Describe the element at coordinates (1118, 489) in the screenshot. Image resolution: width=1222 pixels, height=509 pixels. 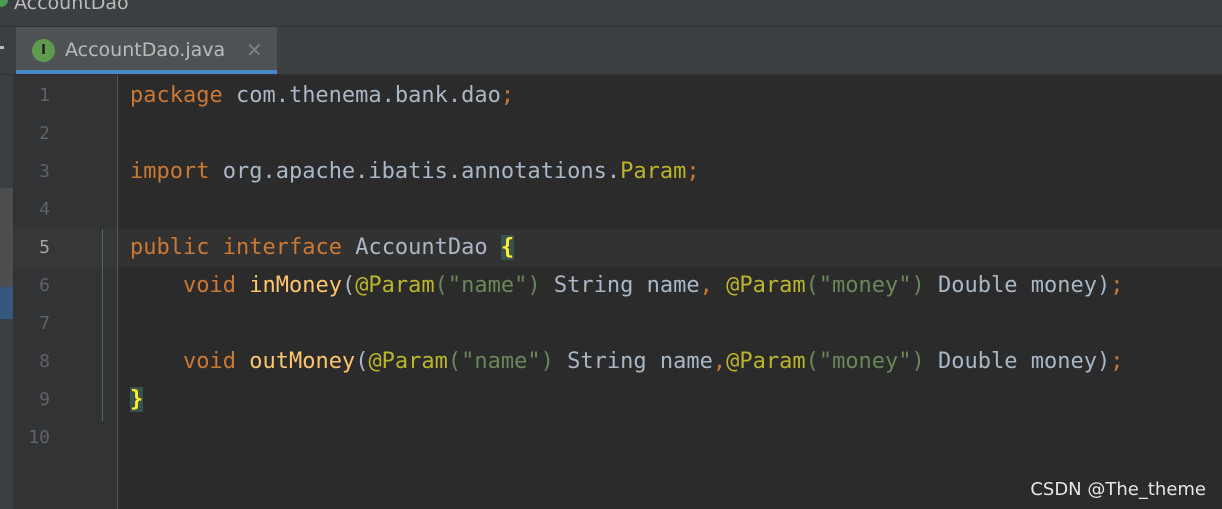
I see `watermark: CSDN @The_theme` at that location.